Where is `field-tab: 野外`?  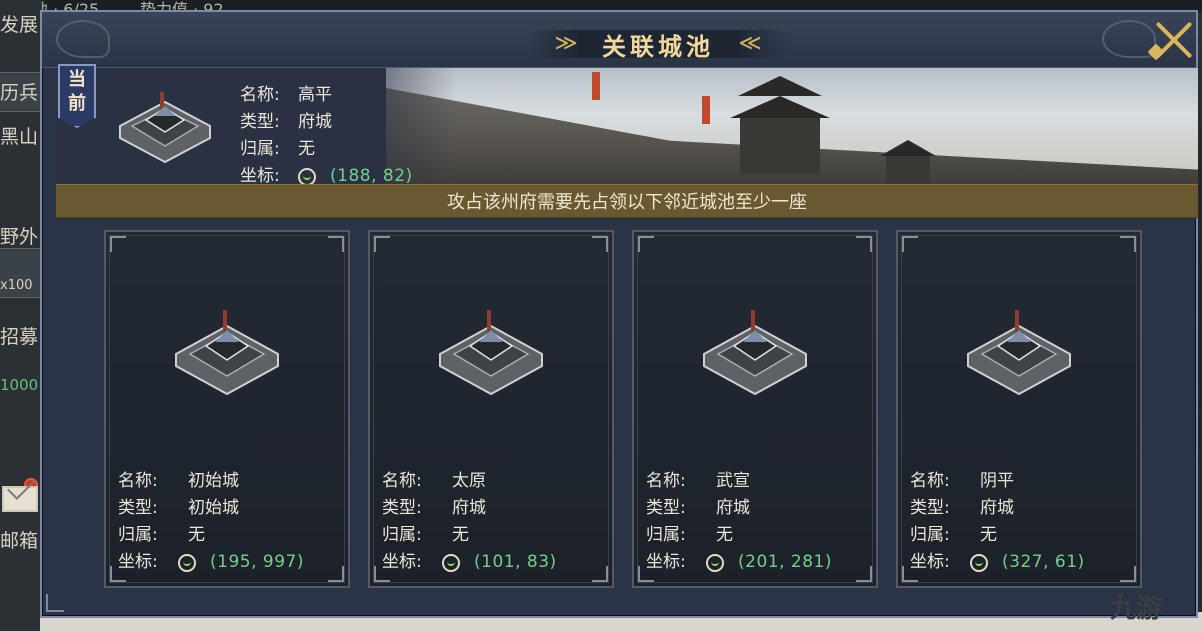 field-tab: 野外 is located at coordinates (21, 235).